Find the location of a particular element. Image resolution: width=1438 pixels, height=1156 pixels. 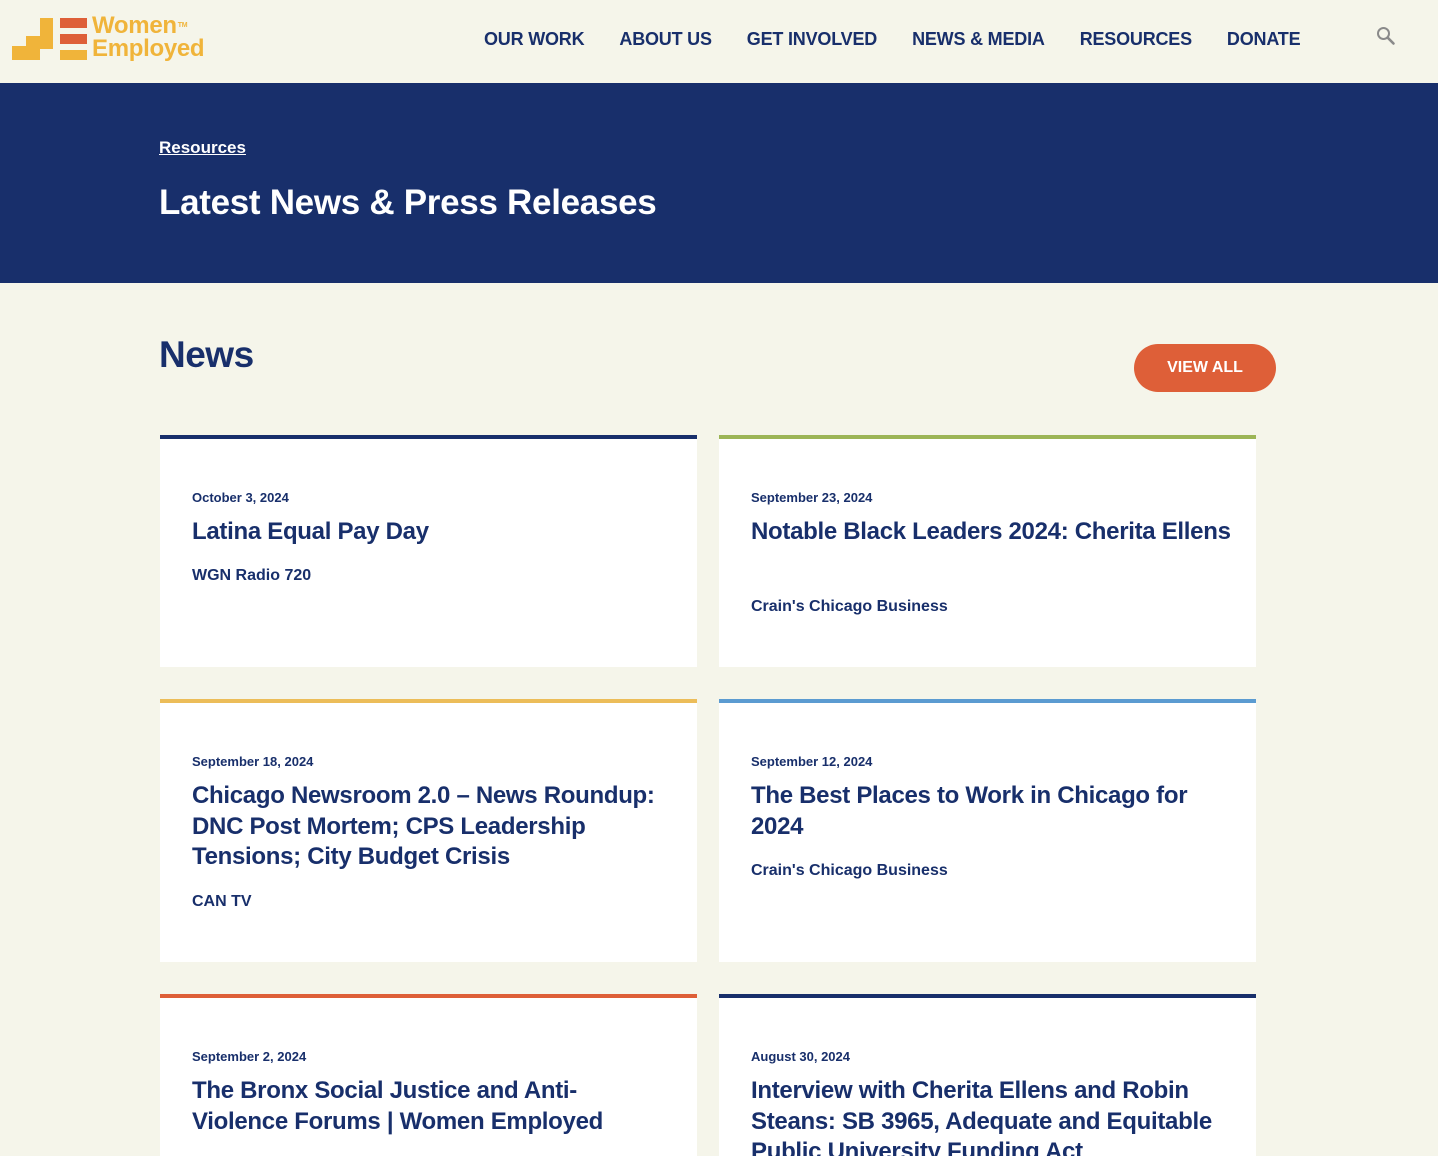

search-icon is located at coordinates (1386, 36).